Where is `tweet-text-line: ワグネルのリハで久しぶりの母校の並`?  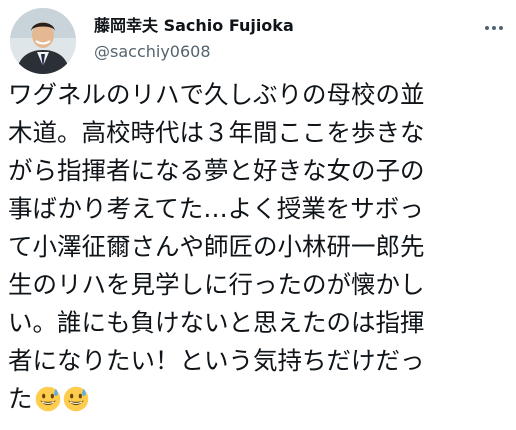 tweet-text-line: ワグネルのリハで久しぶりの母校の並 is located at coordinates (216, 94).